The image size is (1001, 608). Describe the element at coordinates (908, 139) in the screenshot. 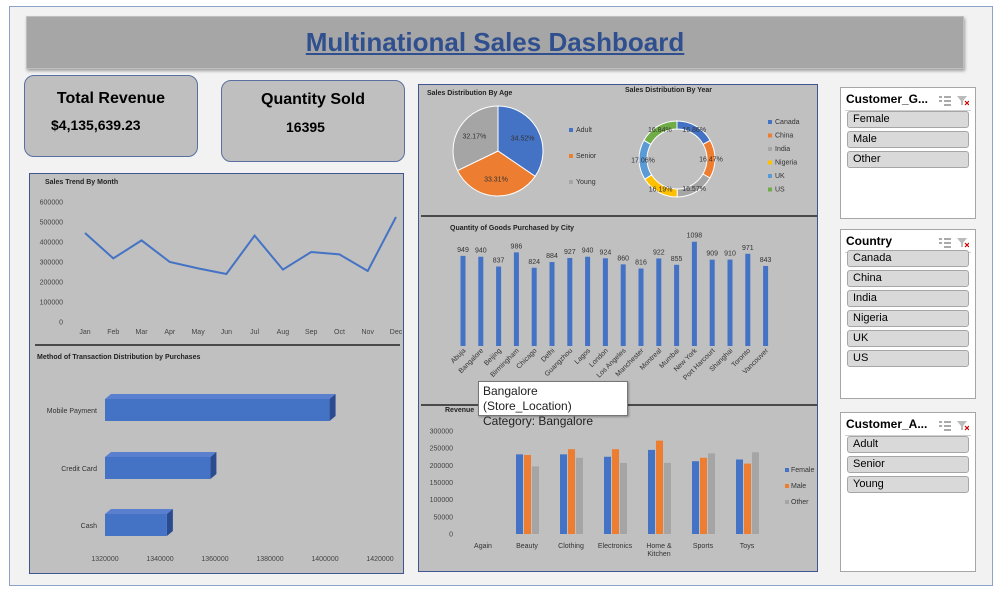

I see `slicer-item-male: Male` at that location.